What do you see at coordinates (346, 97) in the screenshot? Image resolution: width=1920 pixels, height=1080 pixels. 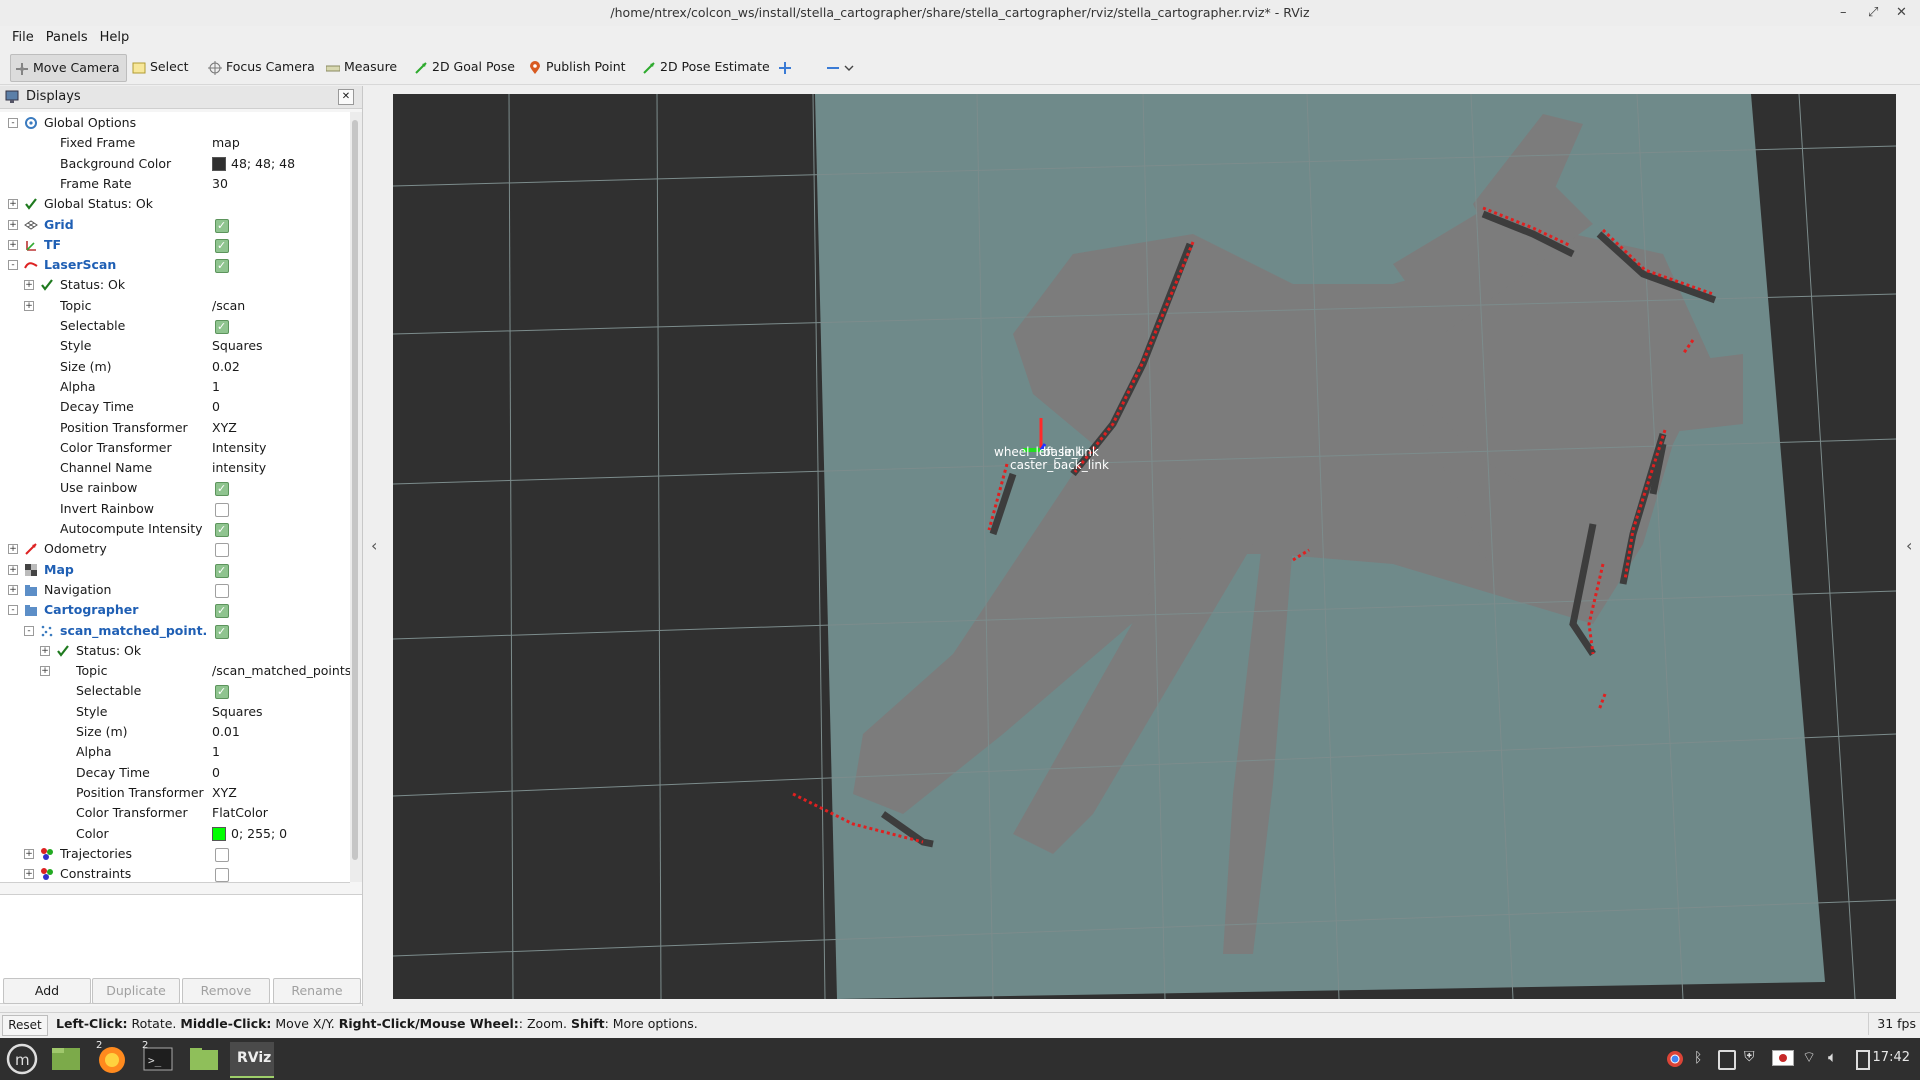 I see `close-panel-button: ✕` at bounding box center [346, 97].